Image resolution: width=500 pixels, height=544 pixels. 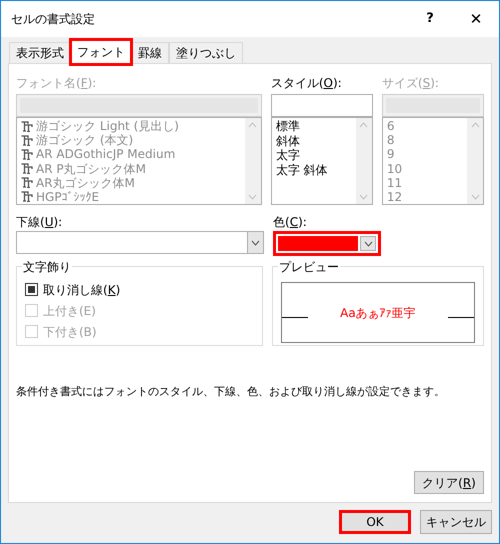 I want to click on checkbox, so click(x=31, y=289).